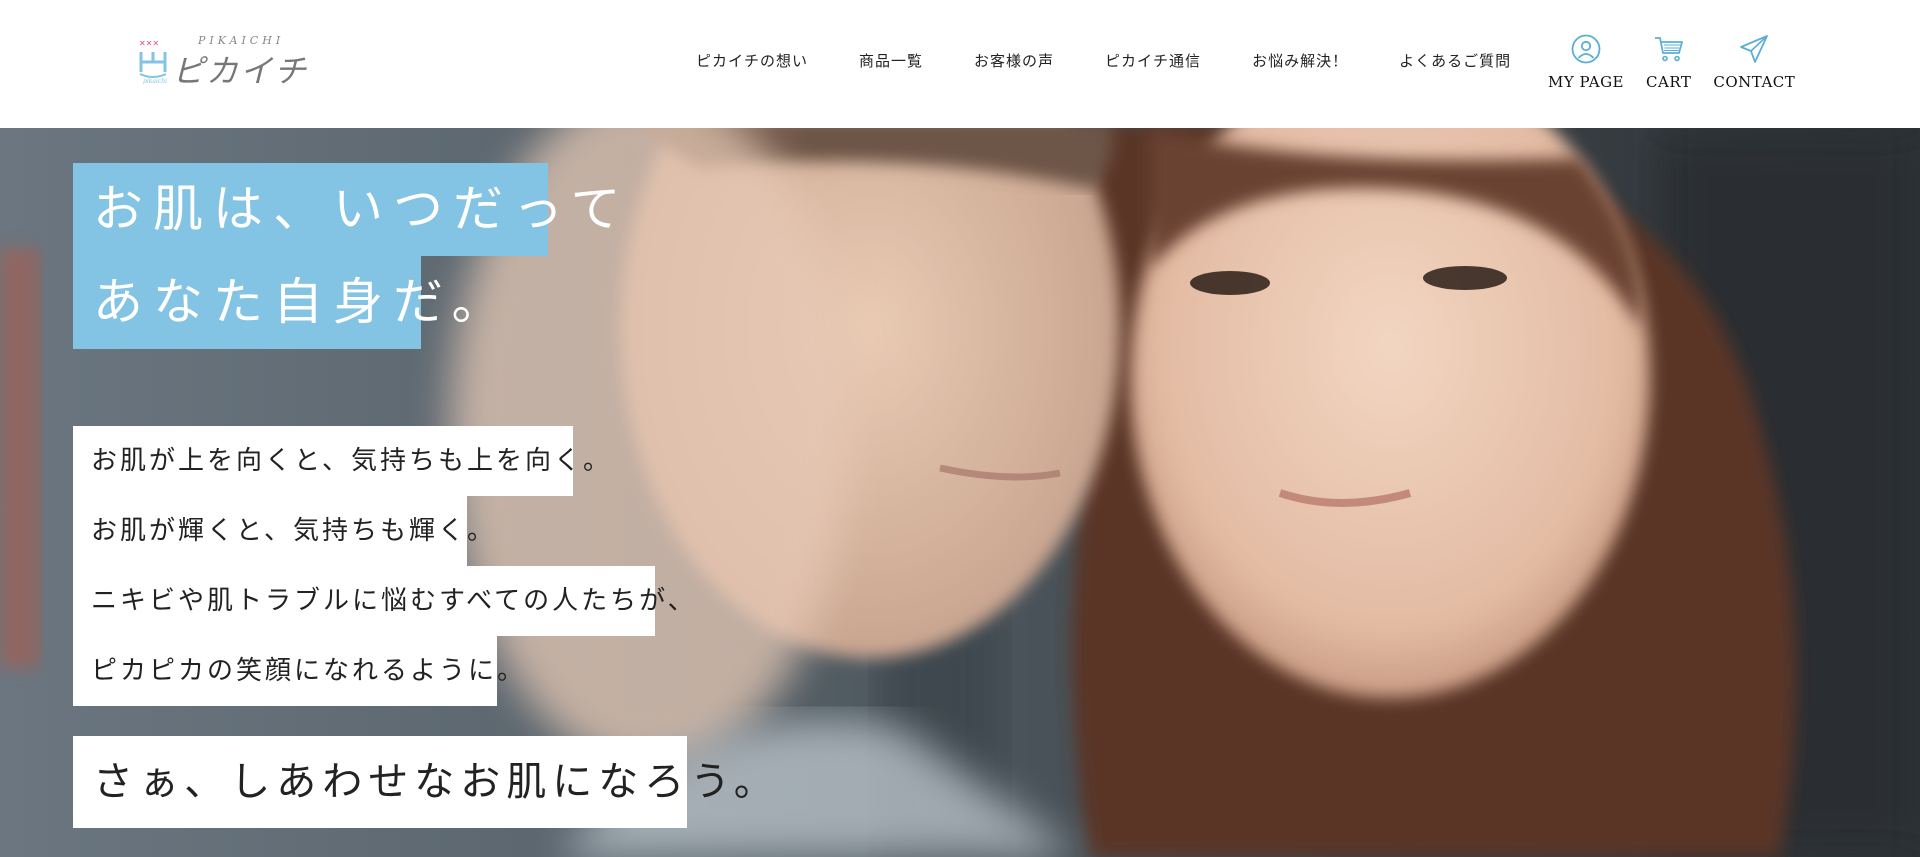 The width and height of the screenshot is (1920, 857). Describe the element at coordinates (752, 62) in the screenshot. I see `nav-item-philosophy: ピカイチの想い` at that location.